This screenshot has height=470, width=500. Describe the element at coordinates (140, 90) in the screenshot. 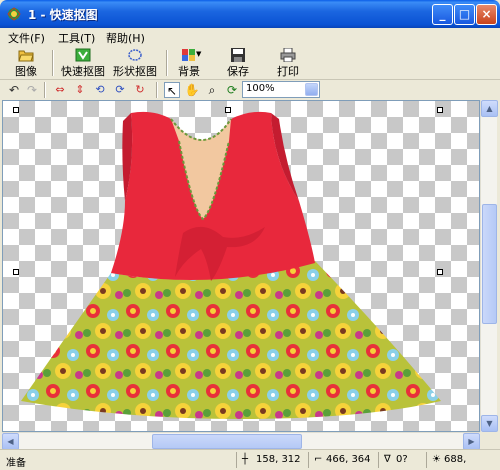

I see `rotate-free-icon: ↻` at that location.